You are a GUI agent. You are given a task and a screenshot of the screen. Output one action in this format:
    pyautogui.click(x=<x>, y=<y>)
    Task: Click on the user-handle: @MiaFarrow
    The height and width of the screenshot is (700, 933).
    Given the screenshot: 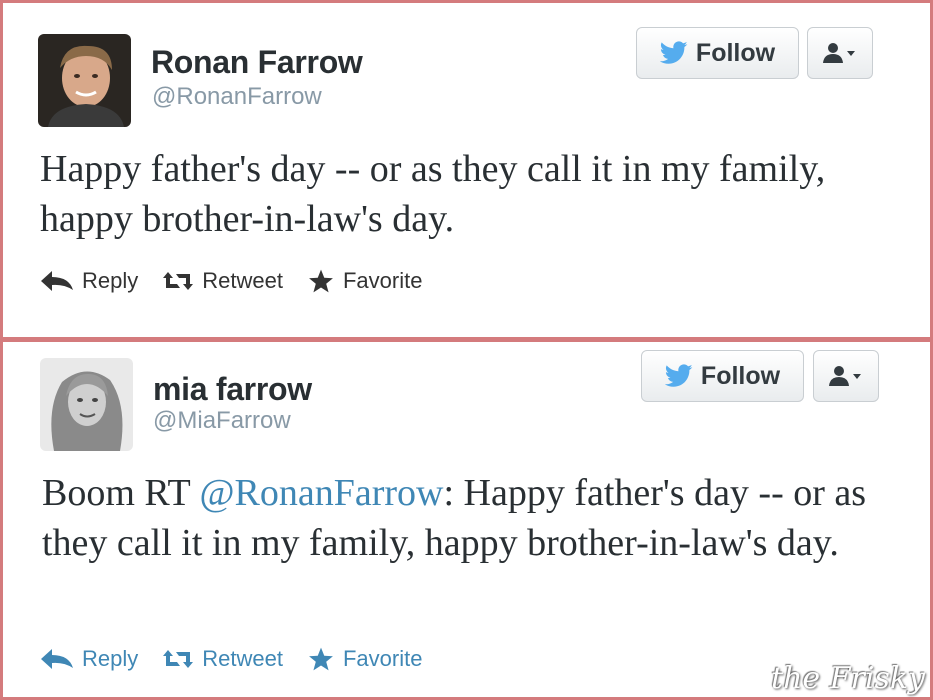 What is the action you would take?
    pyautogui.click(x=222, y=421)
    